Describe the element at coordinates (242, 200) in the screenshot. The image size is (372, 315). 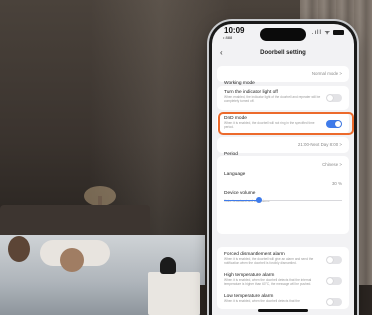
I see `volume-slider-fill` at that location.